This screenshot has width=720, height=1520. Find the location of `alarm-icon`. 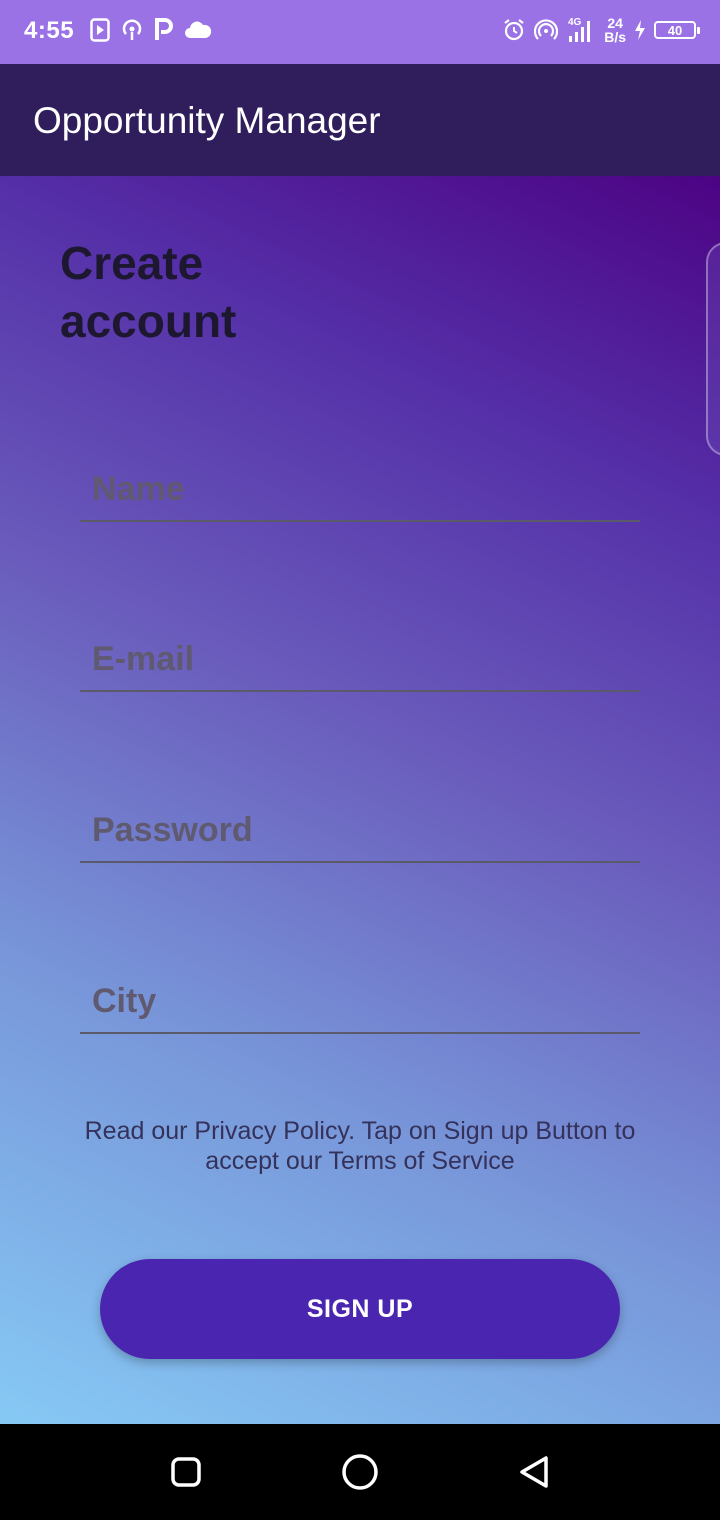

alarm-icon is located at coordinates (514, 30).